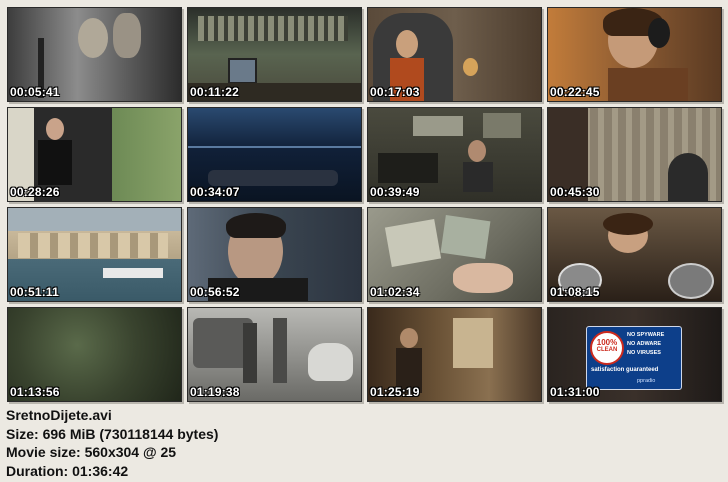 The height and width of the screenshot is (482, 728). I want to click on movie-size: Movie size: 560x304 @ 25, so click(91, 452).